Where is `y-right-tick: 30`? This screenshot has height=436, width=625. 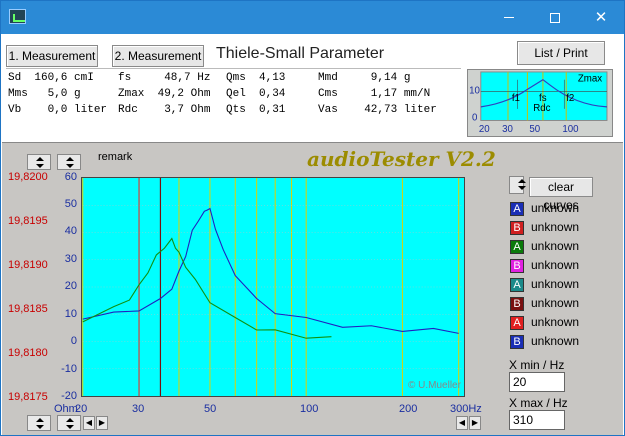 y-right-tick: 30 is located at coordinates (70, 259).